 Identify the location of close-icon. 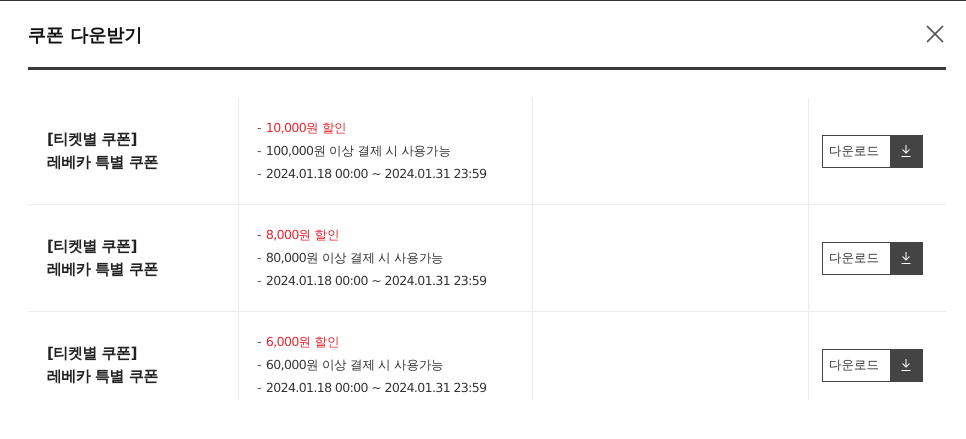
(935, 34).